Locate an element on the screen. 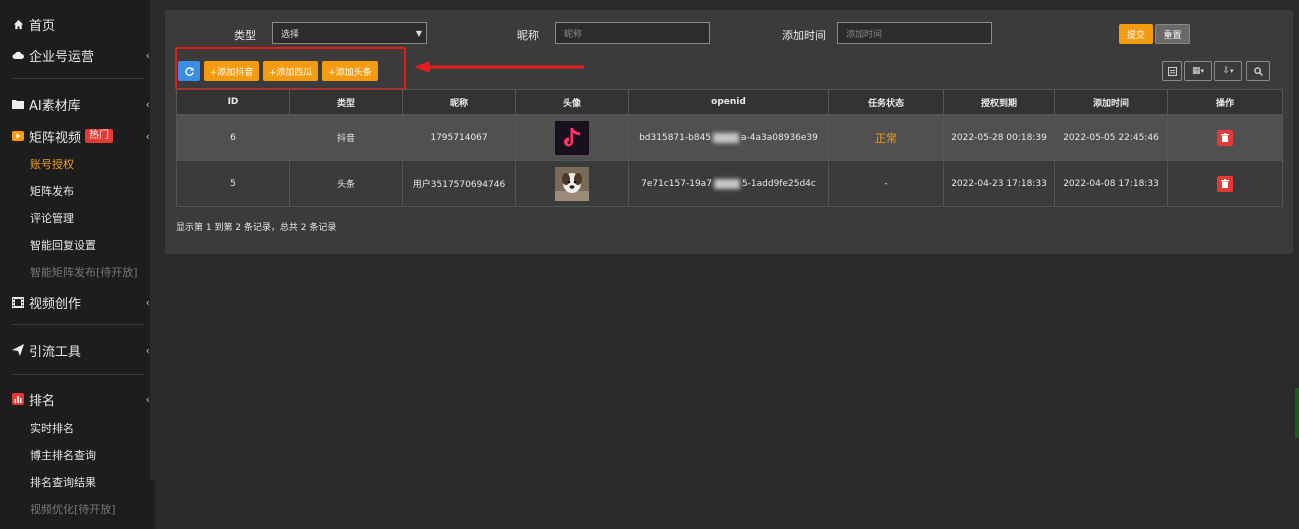 Image resolution: width=1299 pixels, height=529 pixels. folder-icon is located at coordinates (18, 104).